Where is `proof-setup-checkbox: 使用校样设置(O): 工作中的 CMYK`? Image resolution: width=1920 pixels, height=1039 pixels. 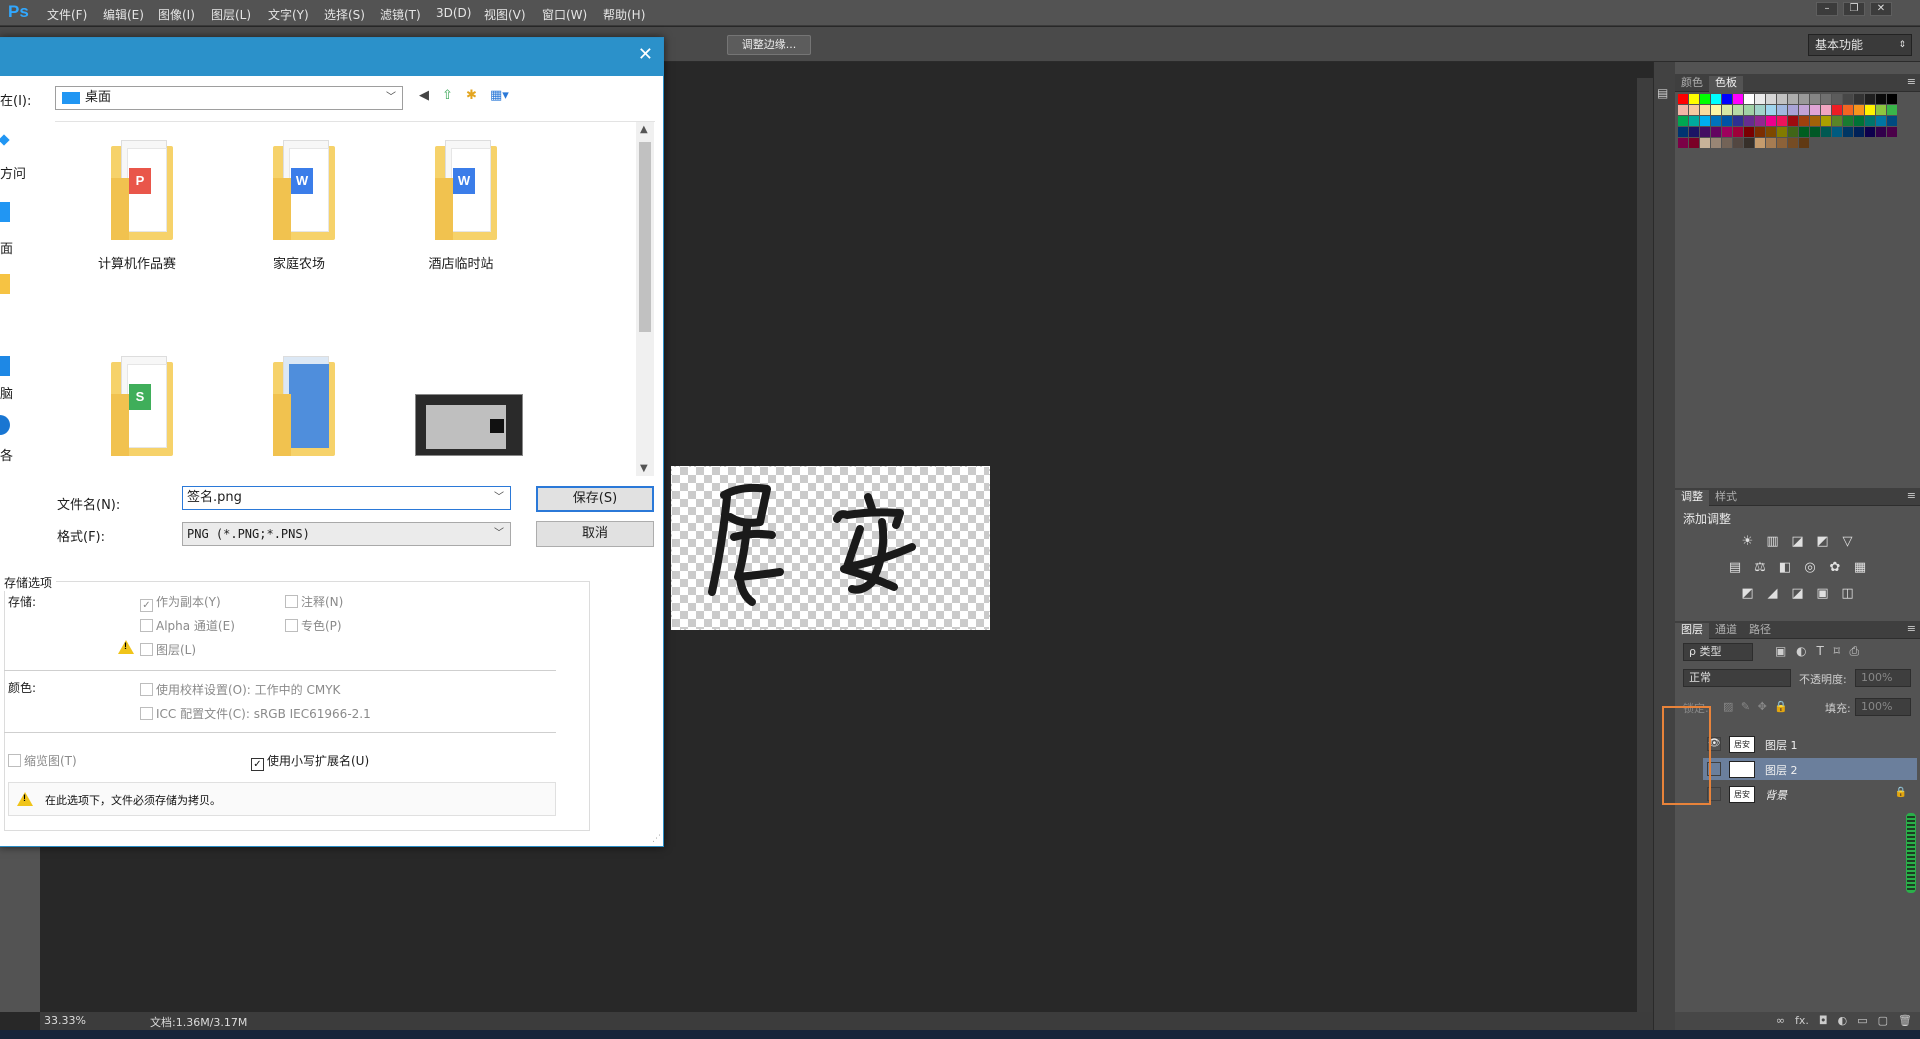
proof-setup-checkbox: 使用校样设置(O): 工作中的 CMYK is located at coordinates (240, 689).